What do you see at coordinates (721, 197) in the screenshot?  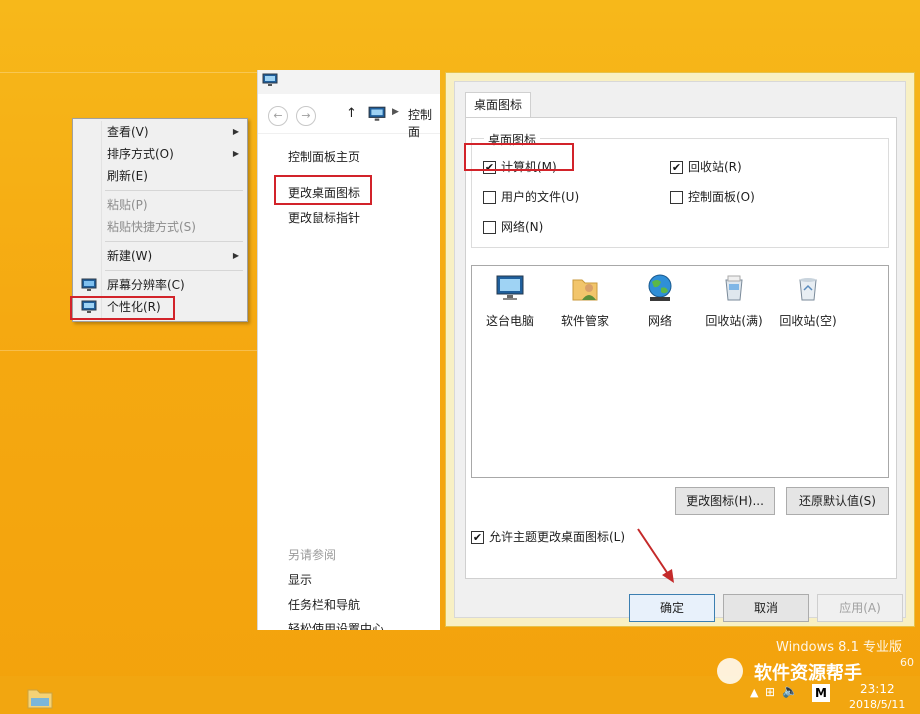 I see `checkbox-label: 控制面板(O)` at bounding box center [721, 197].